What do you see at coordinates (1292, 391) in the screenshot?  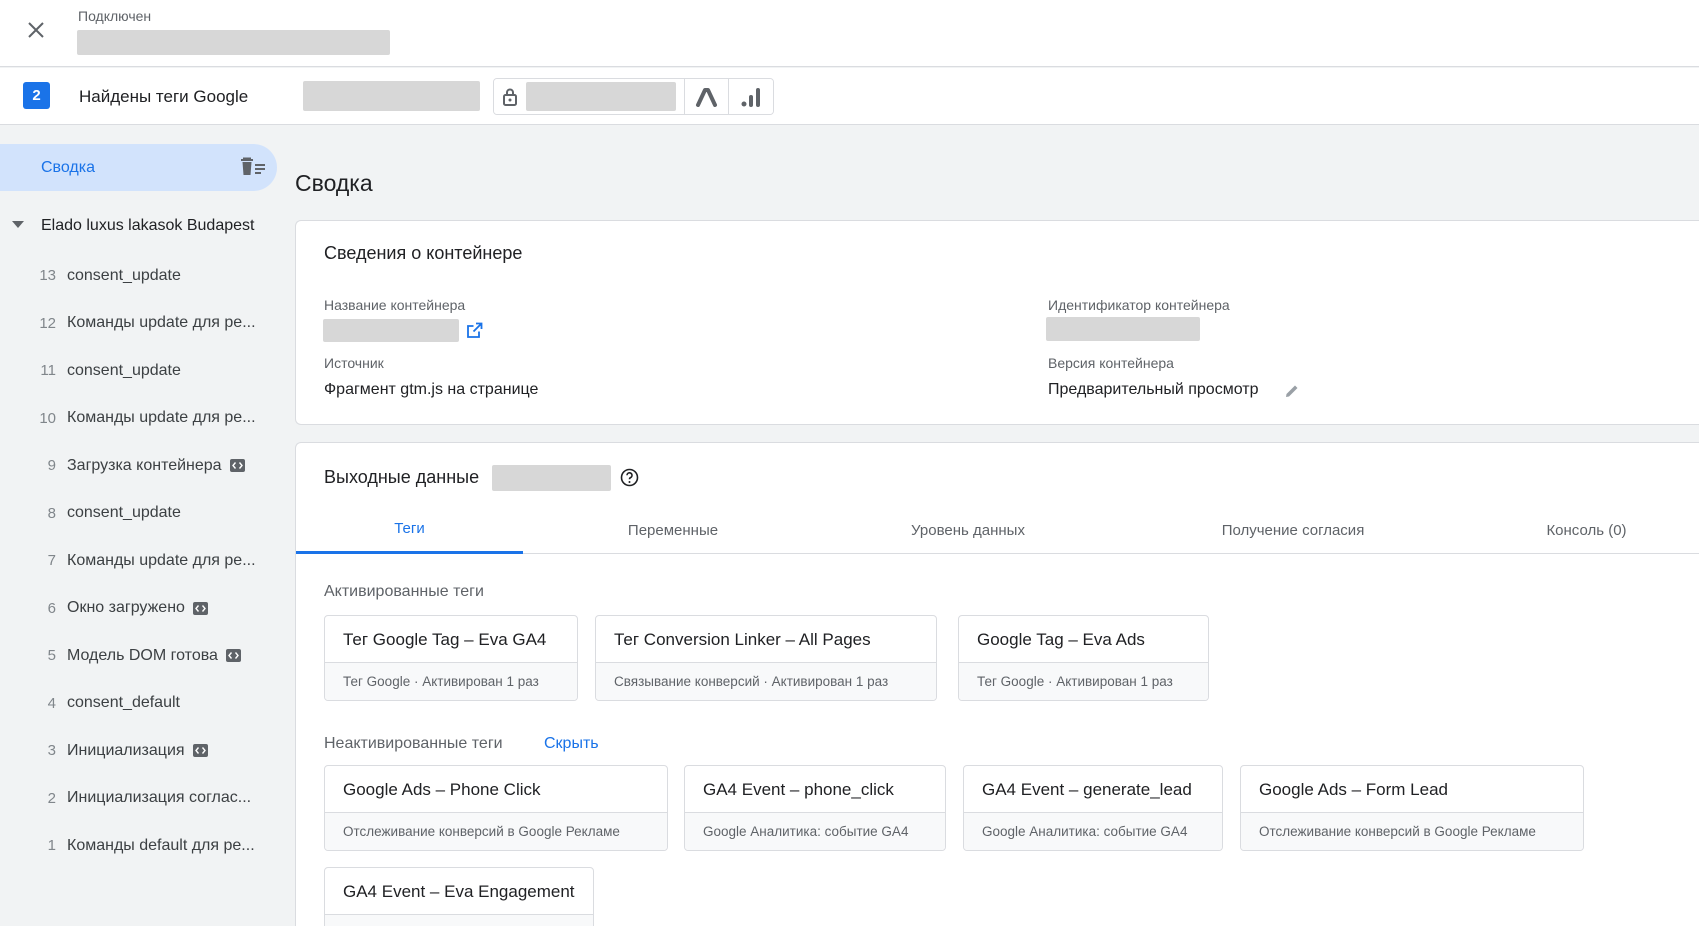 I see `edit-icon` at bounding box center [1292, 391].